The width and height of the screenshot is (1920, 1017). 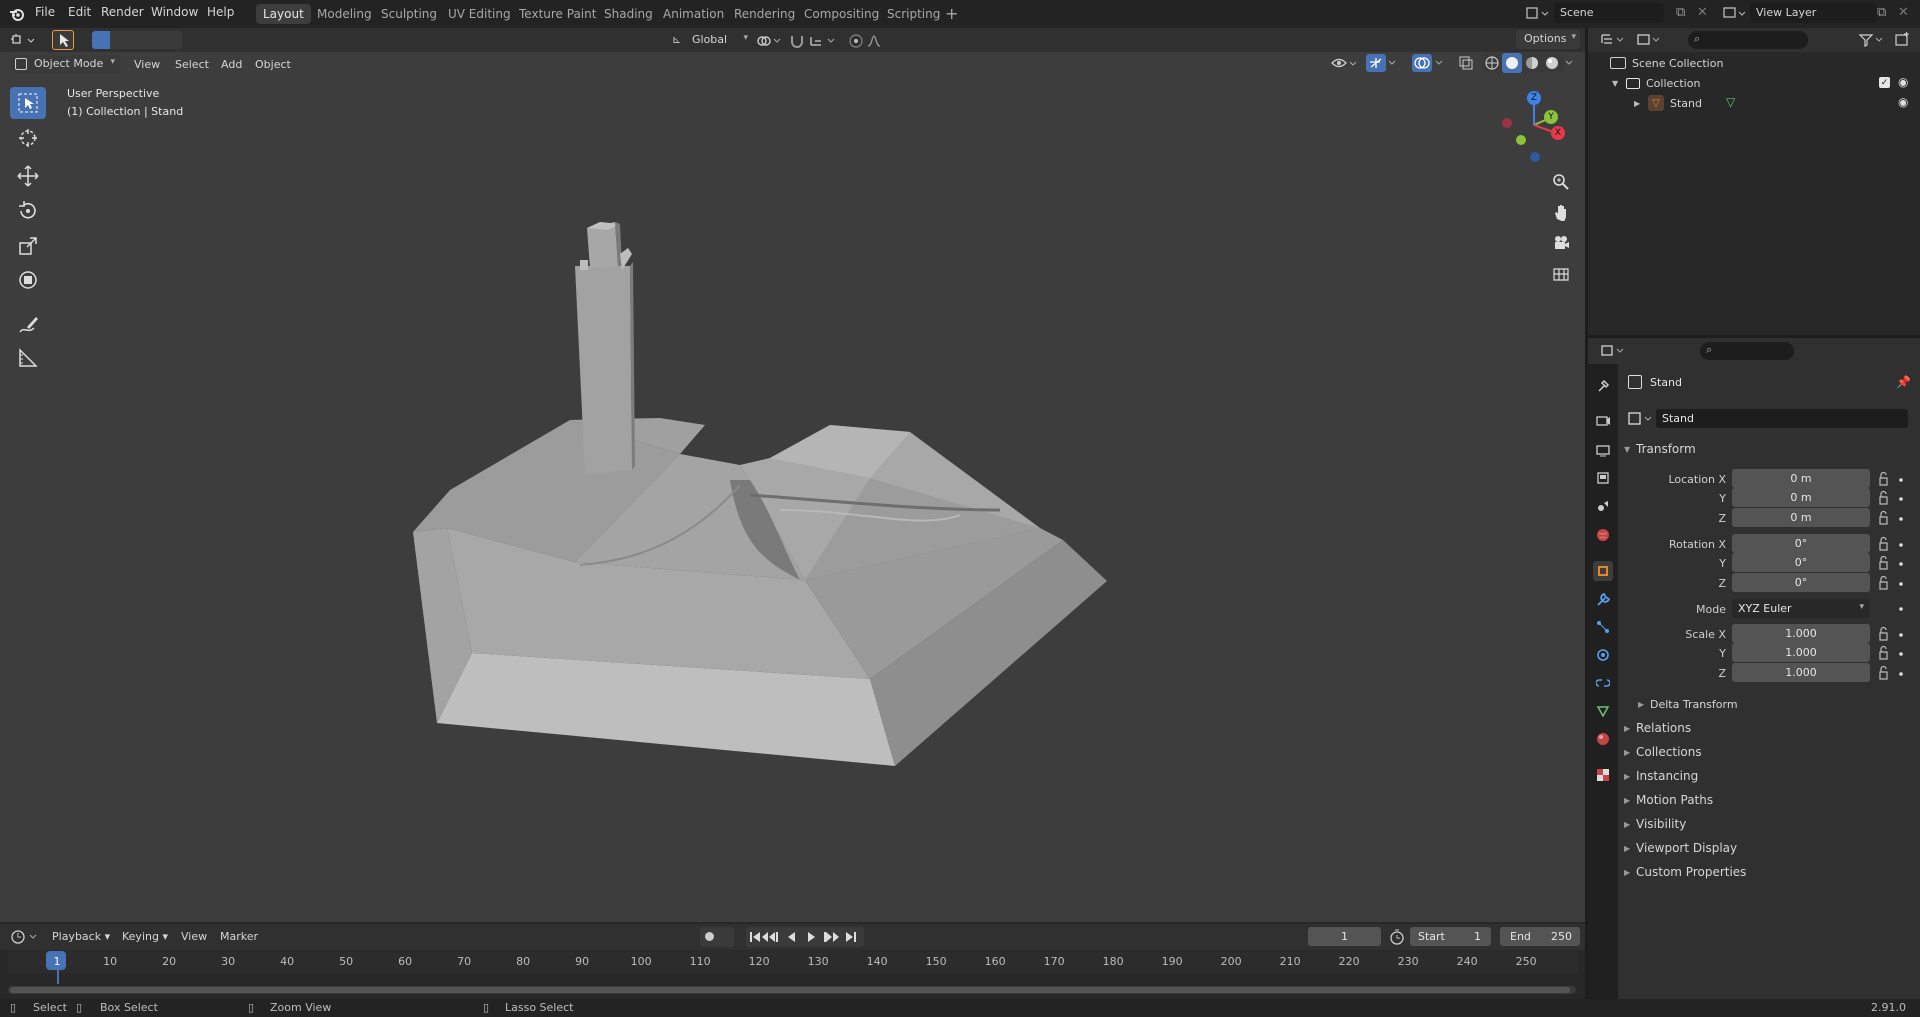 What do you see at coordinates (557, 14) in the screenshot?
I see `tab-texture-paint: Texture Paint` at bounding box center [557, 14].